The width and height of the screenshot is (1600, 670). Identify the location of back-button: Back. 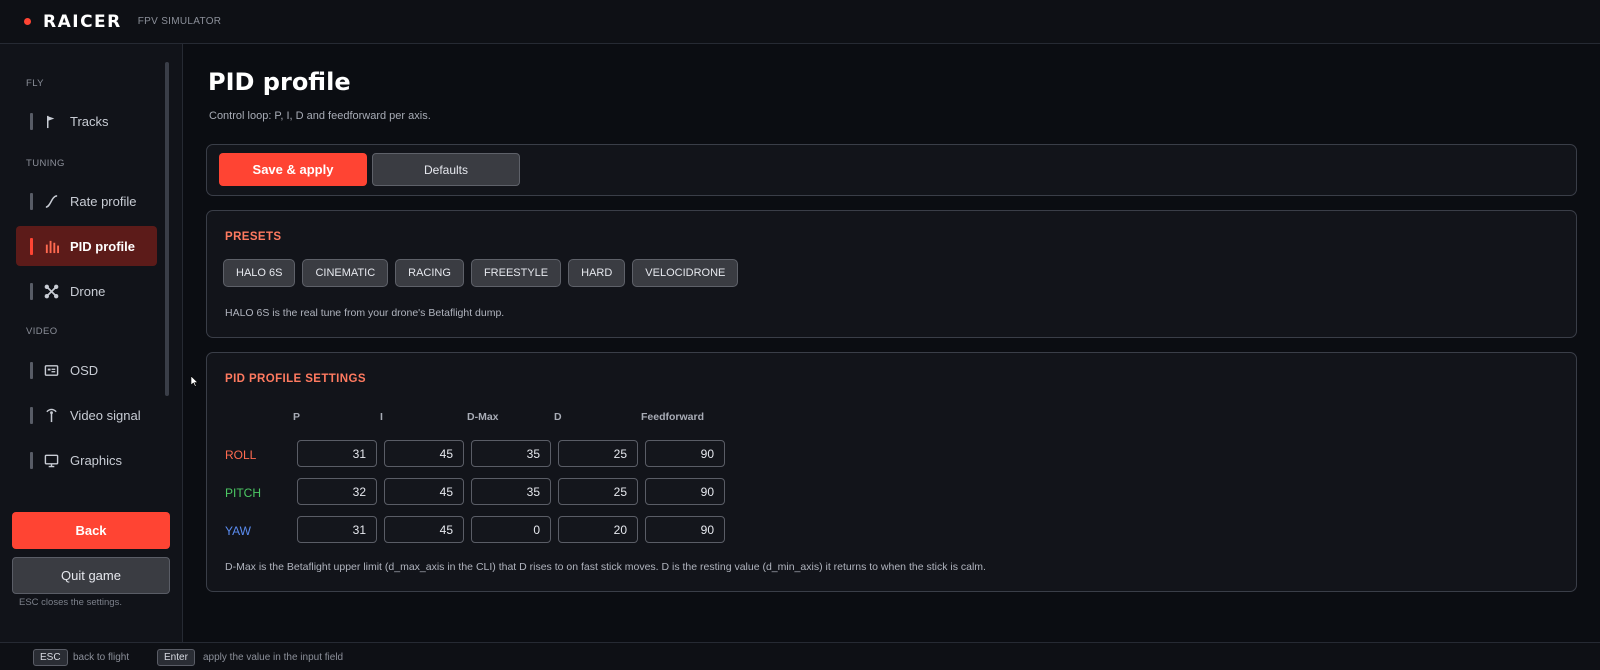
(91, 530).